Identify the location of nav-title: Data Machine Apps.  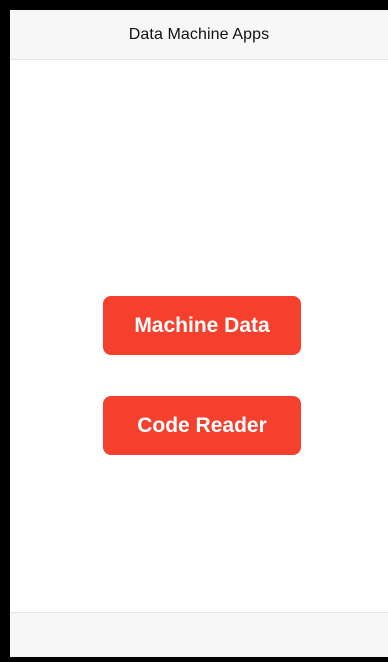
(199, 34).